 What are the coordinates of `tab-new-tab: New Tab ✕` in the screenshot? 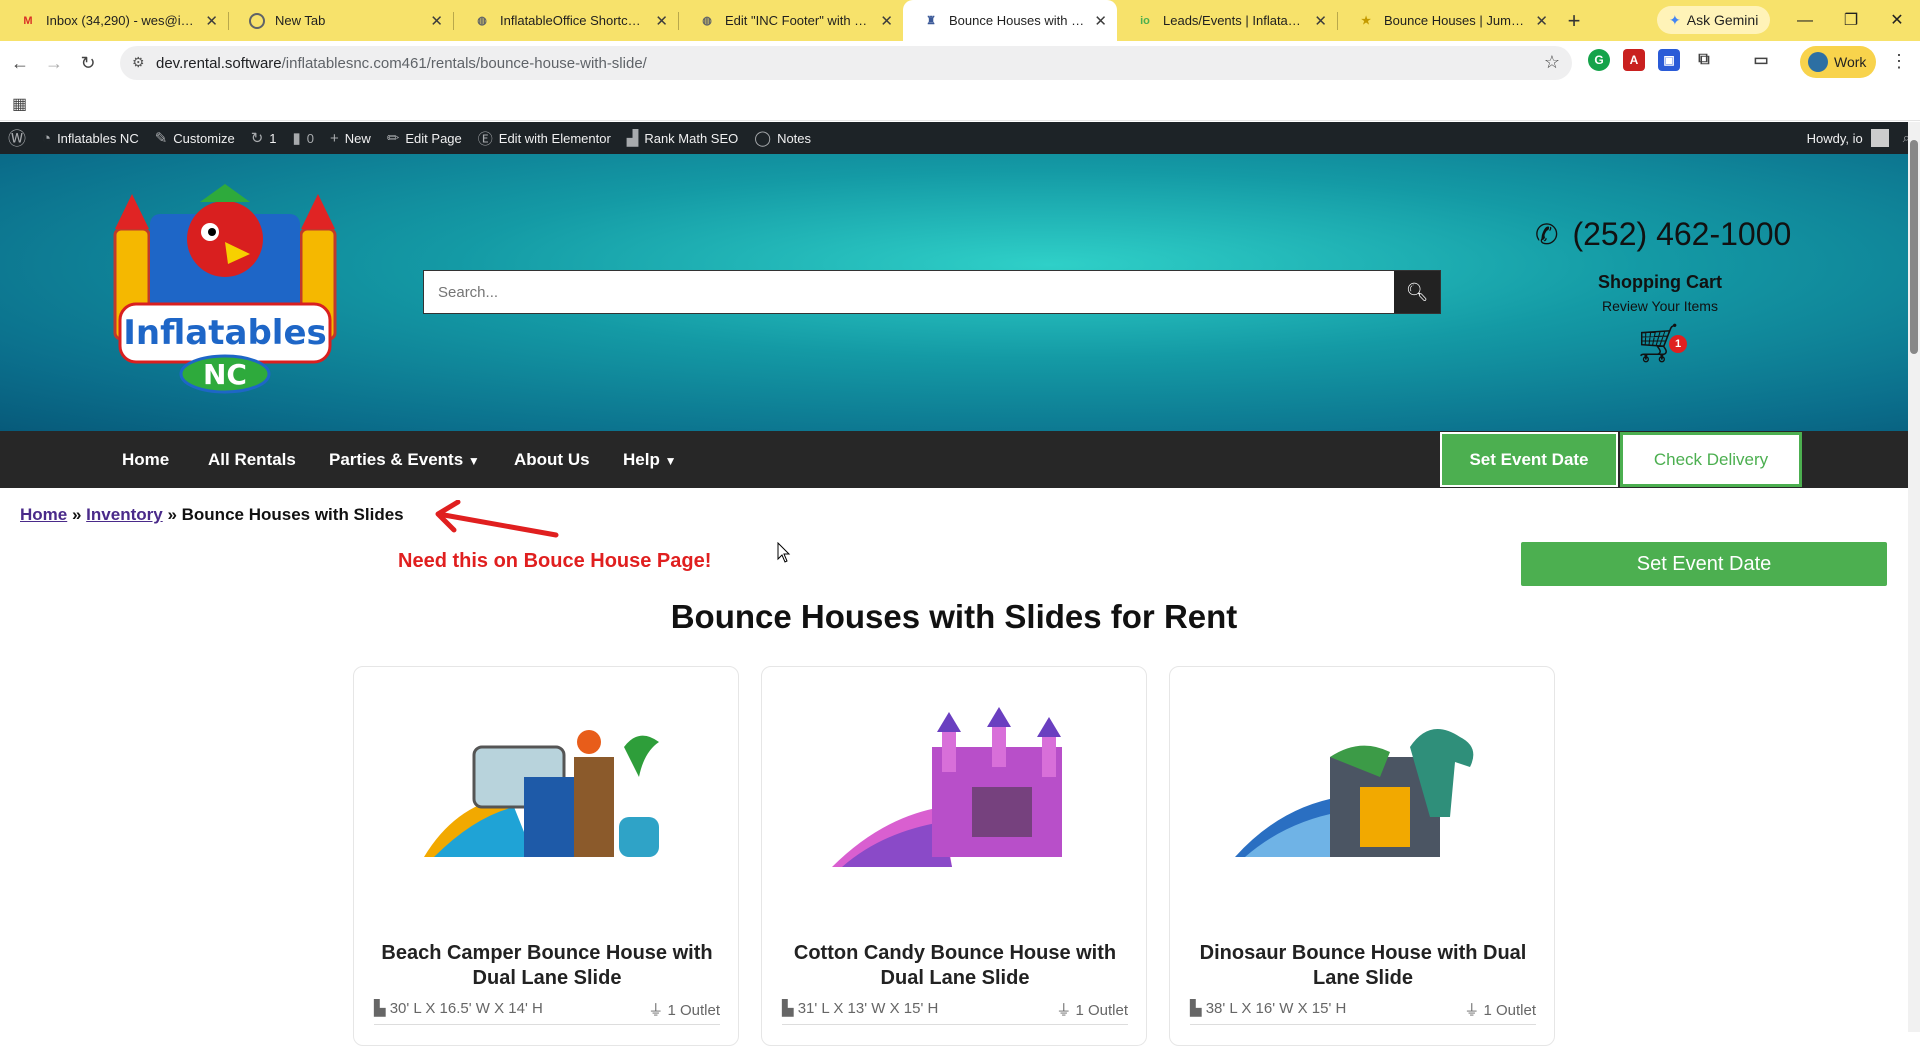 It's located at (341, 20).